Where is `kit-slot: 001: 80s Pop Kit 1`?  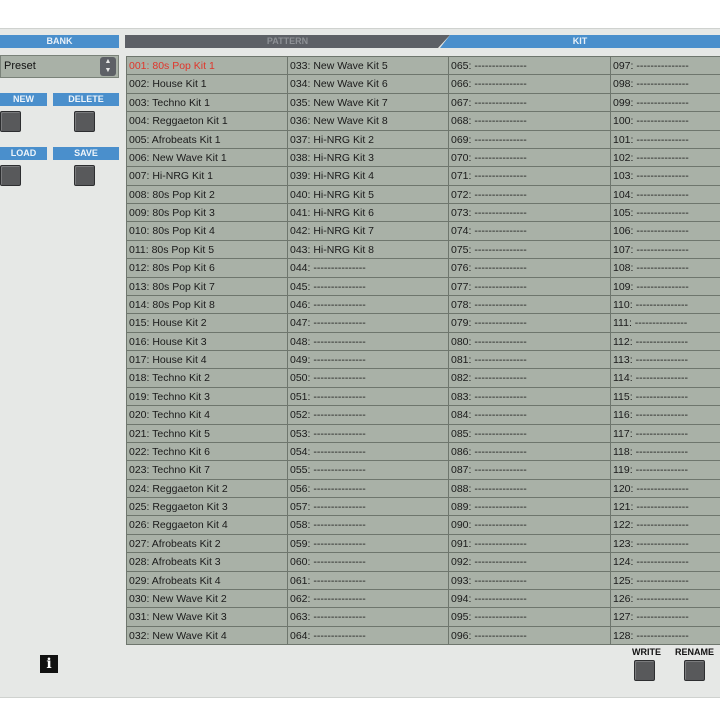 kit-slot: 001: 80s Pop Kit 1 is located at coordinates (207, 66).